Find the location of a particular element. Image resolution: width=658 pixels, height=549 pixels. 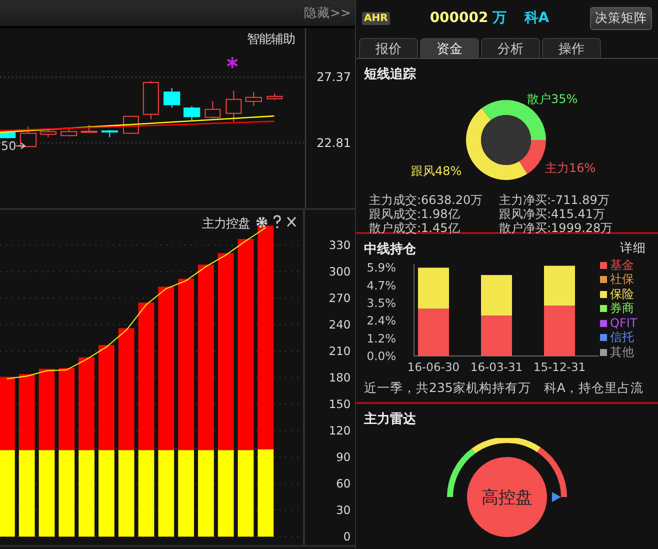

axis-label: 30 is located at coordinates (344, 510).